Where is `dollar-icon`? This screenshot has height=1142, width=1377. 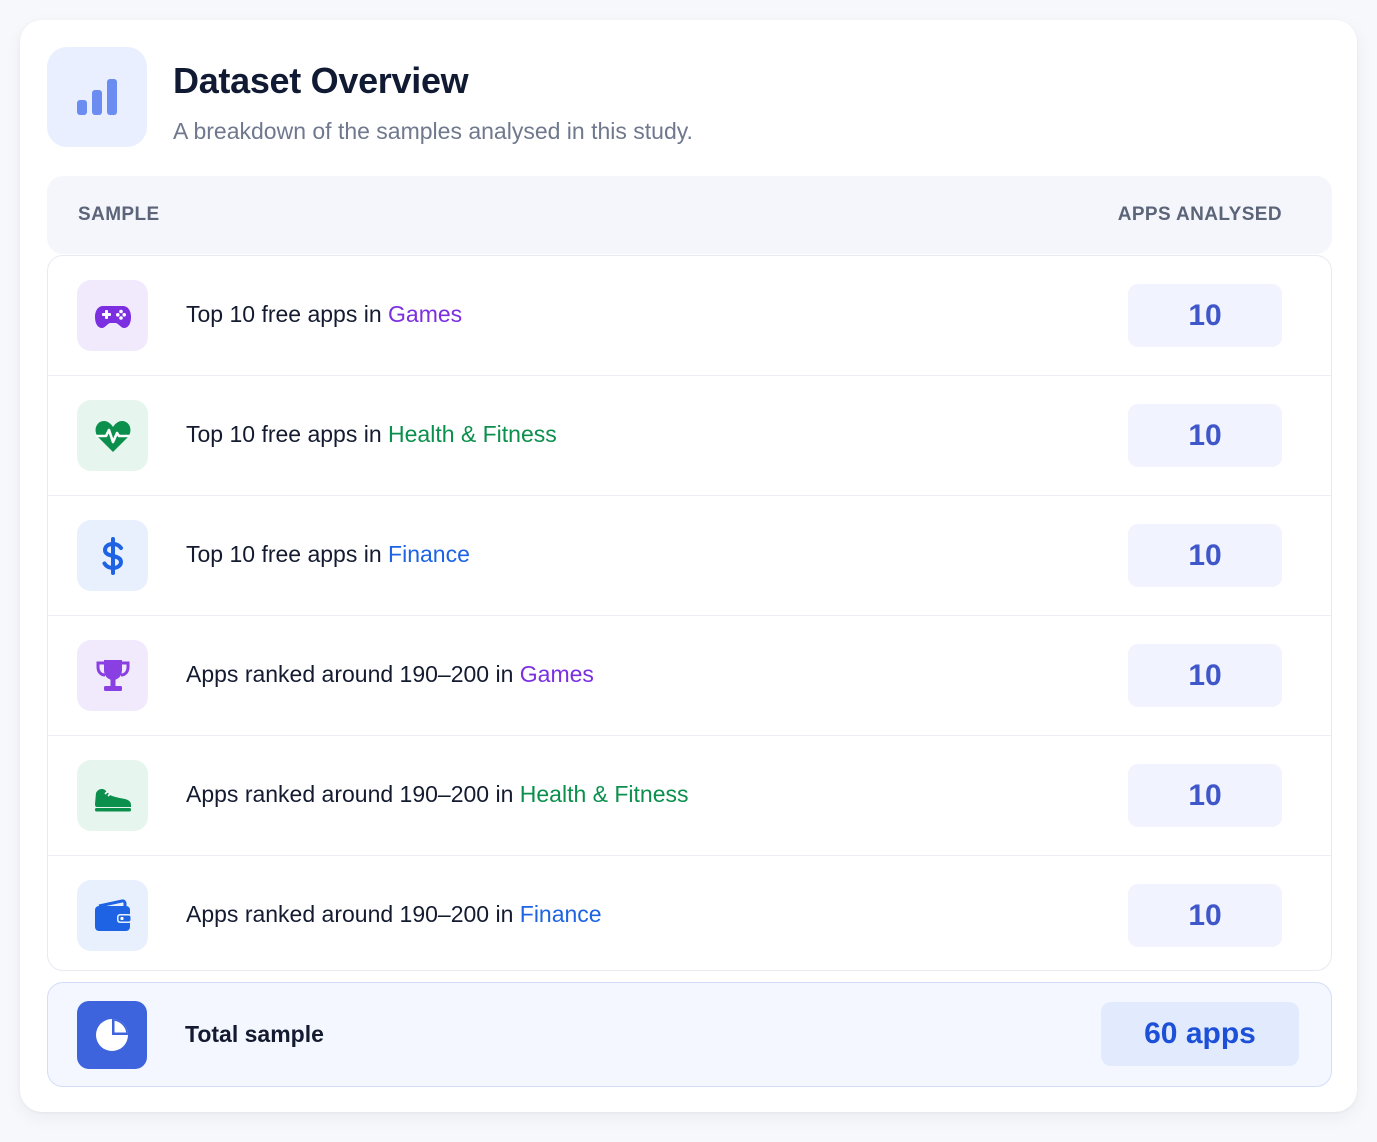
dollar-icon is located at coordinates (113, 556).